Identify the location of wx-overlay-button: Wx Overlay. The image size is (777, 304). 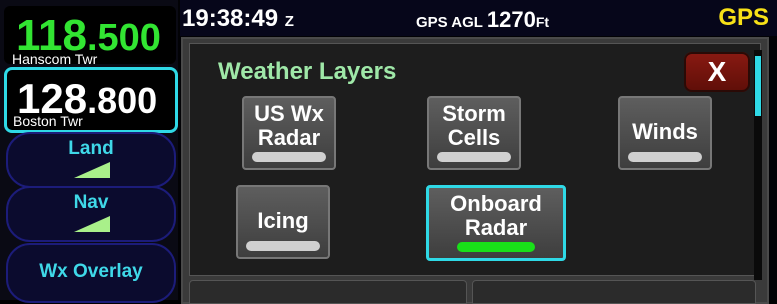
(91, 273).